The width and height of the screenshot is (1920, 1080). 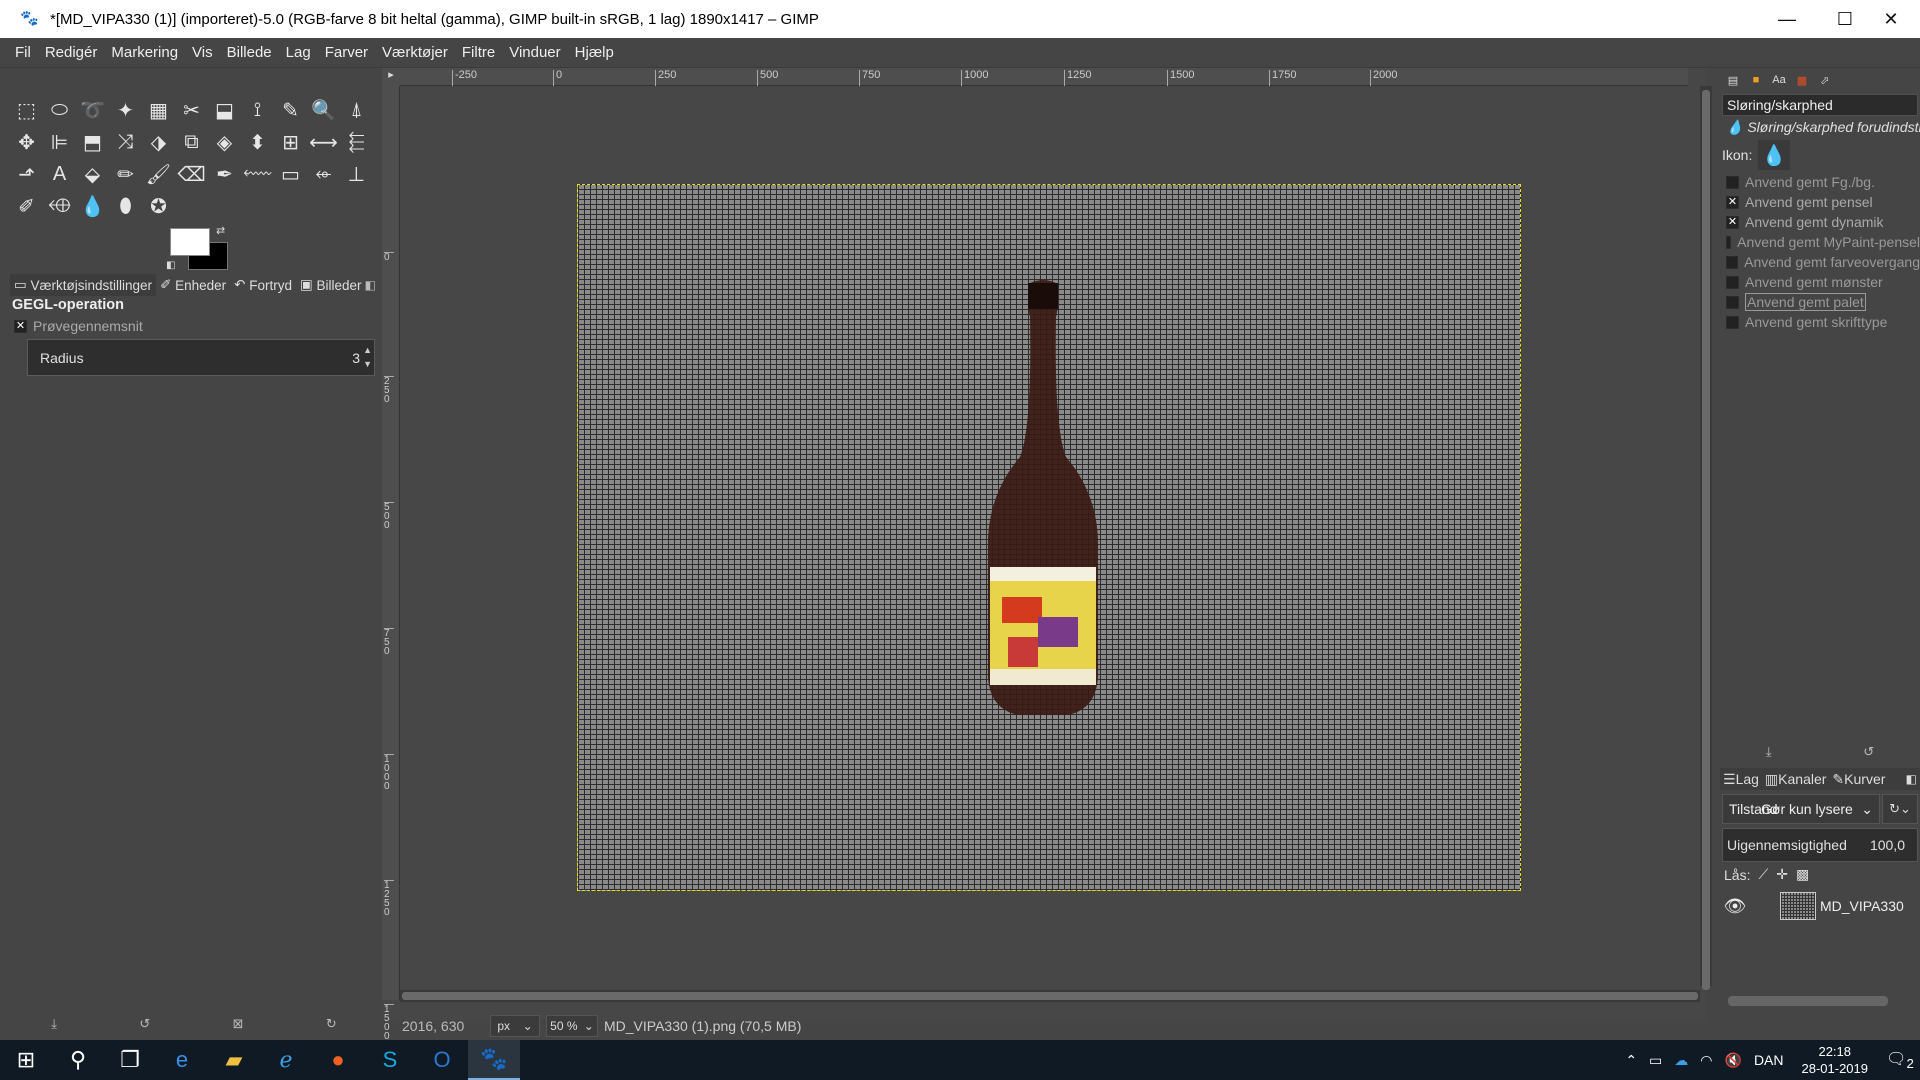 What do you see at coordinates (1808, 1001) in the screenshot?
I see `layers-scrollbar` at bounding box center [1808, 1001].